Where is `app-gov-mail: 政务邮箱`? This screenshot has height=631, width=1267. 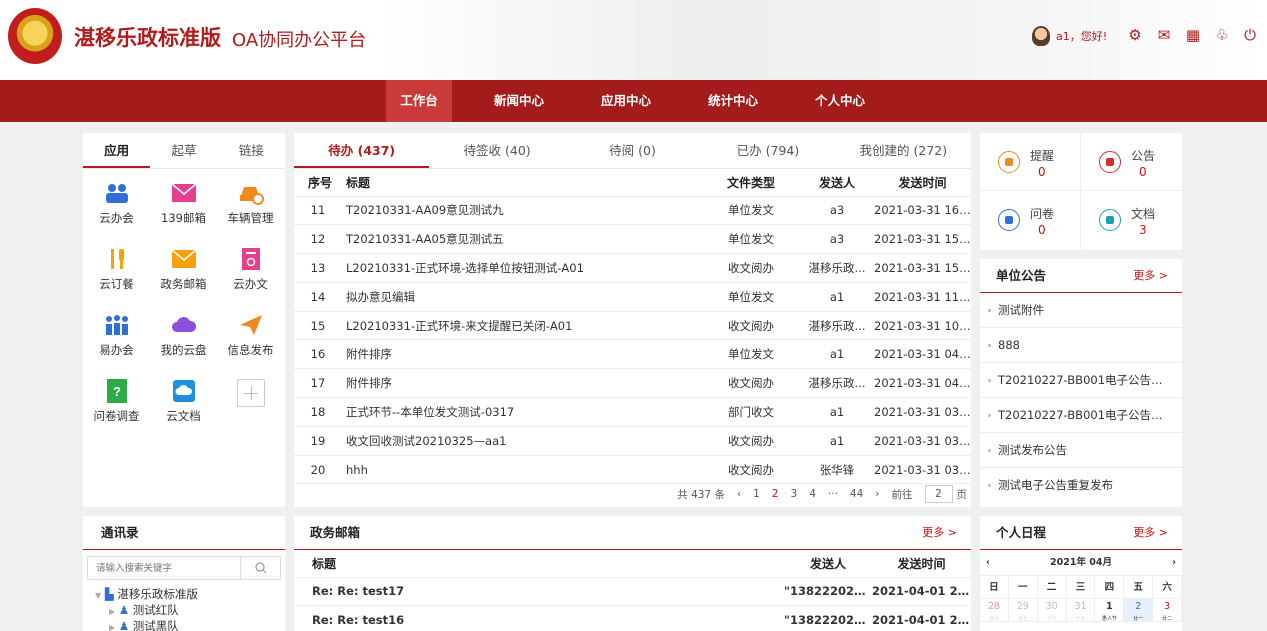 app-gov-mail: 政务邮箱 is located at coordinates (183, 276).